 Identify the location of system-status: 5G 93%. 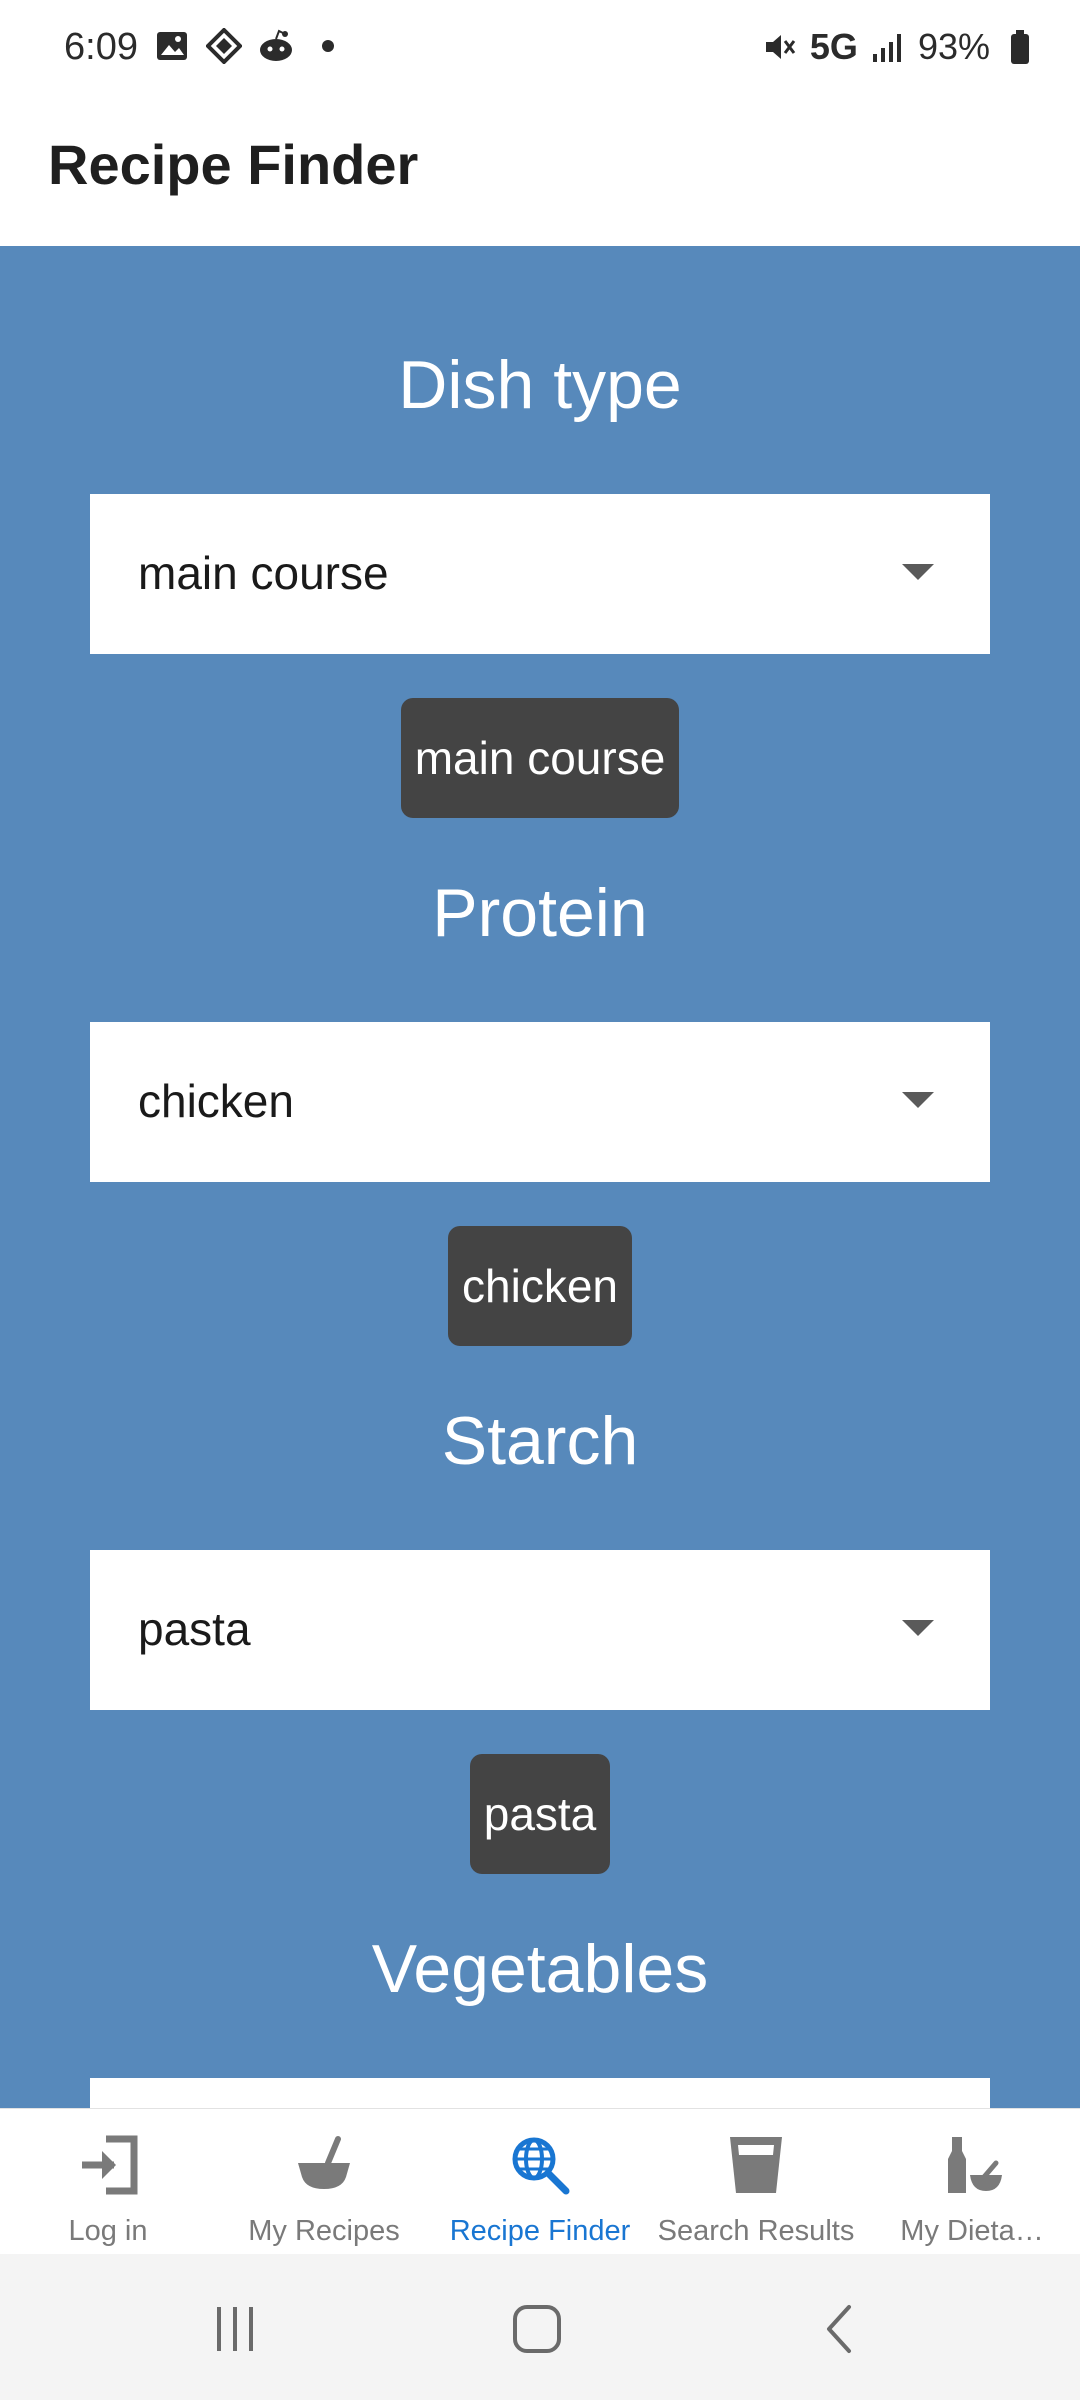
(900, 47).